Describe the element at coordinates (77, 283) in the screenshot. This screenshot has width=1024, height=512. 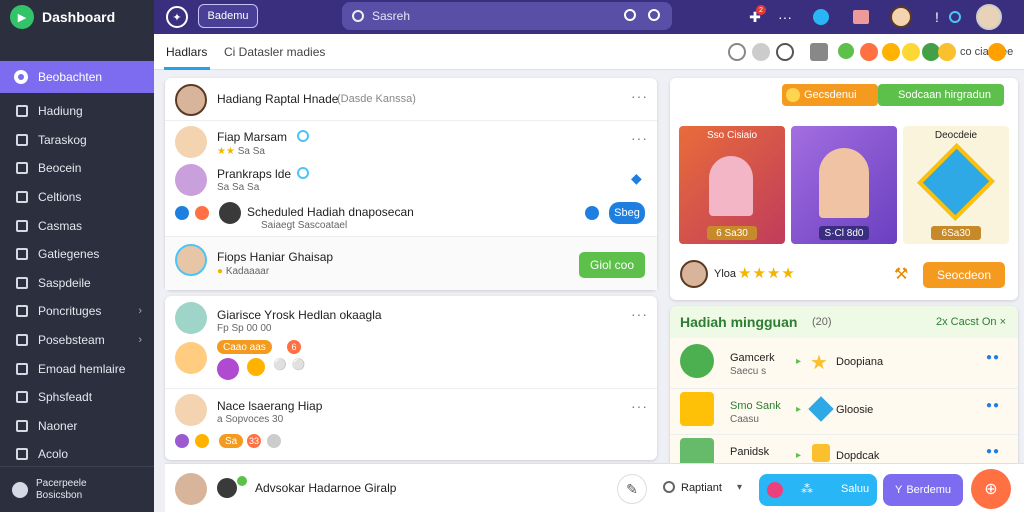
I see `sidebar-item: Saspdeile` at that location.